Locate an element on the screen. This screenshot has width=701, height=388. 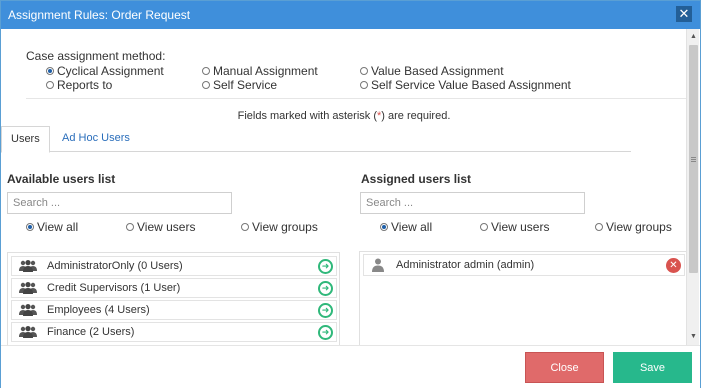
radio-self-service: Self Service is located at coordinates (239, 85).